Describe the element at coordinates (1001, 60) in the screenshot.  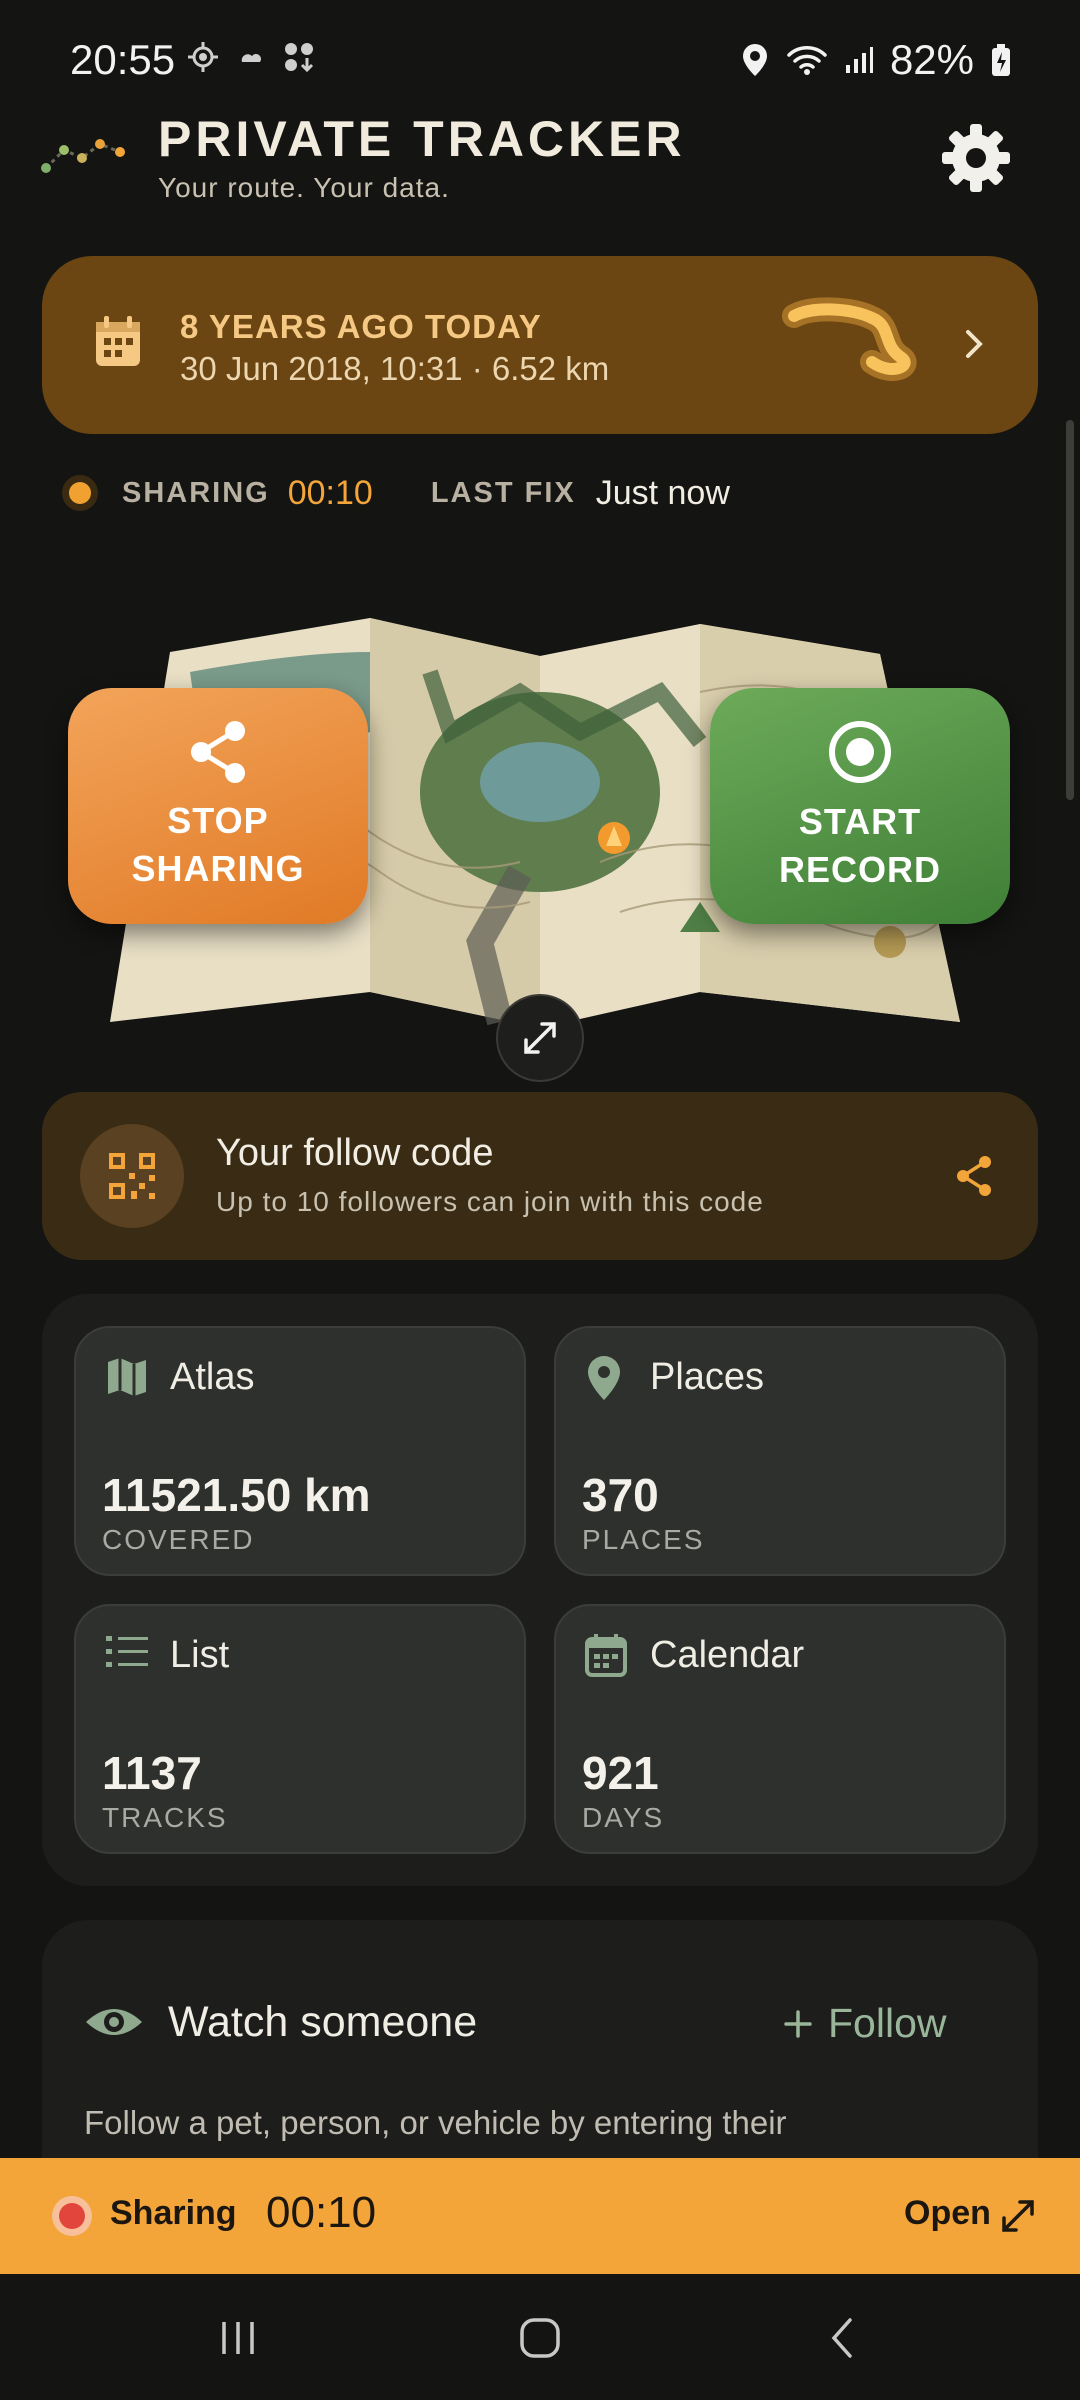
I see `battery-charging-icon` at that location.